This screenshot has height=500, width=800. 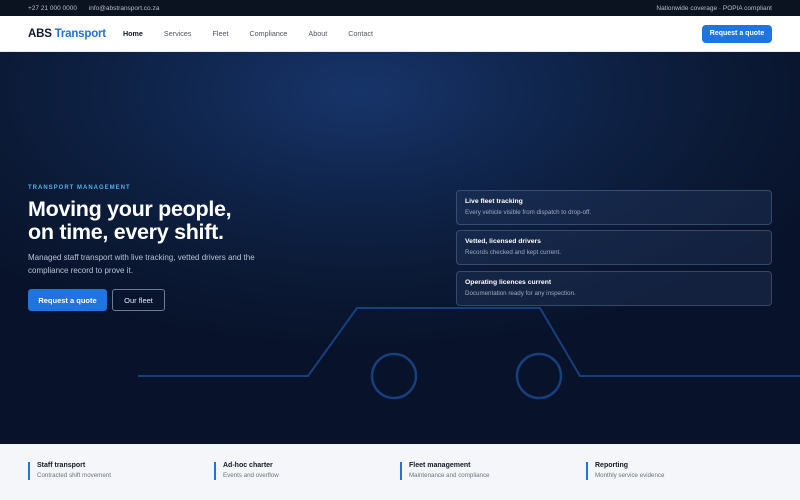 What do you see at coordinates (714, 8) in the screenshot?
I see `coverage-note: Nationwide coverage · POPIA compliant` at bounding box center [714, 8].